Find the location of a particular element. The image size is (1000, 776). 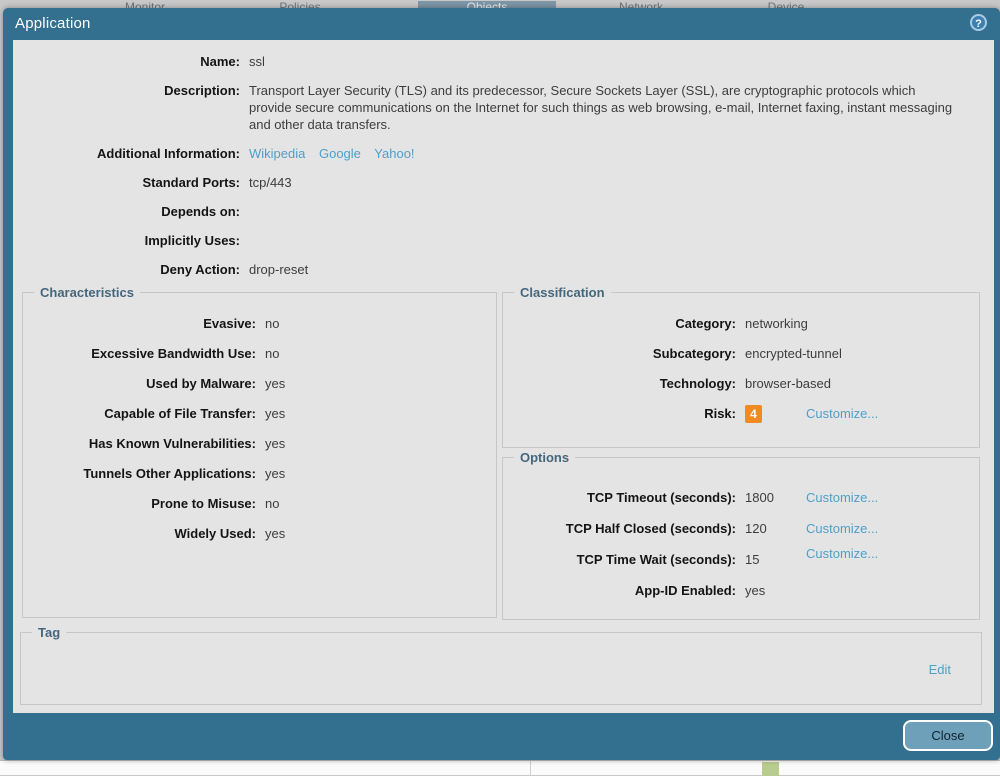

file-transfer-value: yes is located at coordinates (275, 413).